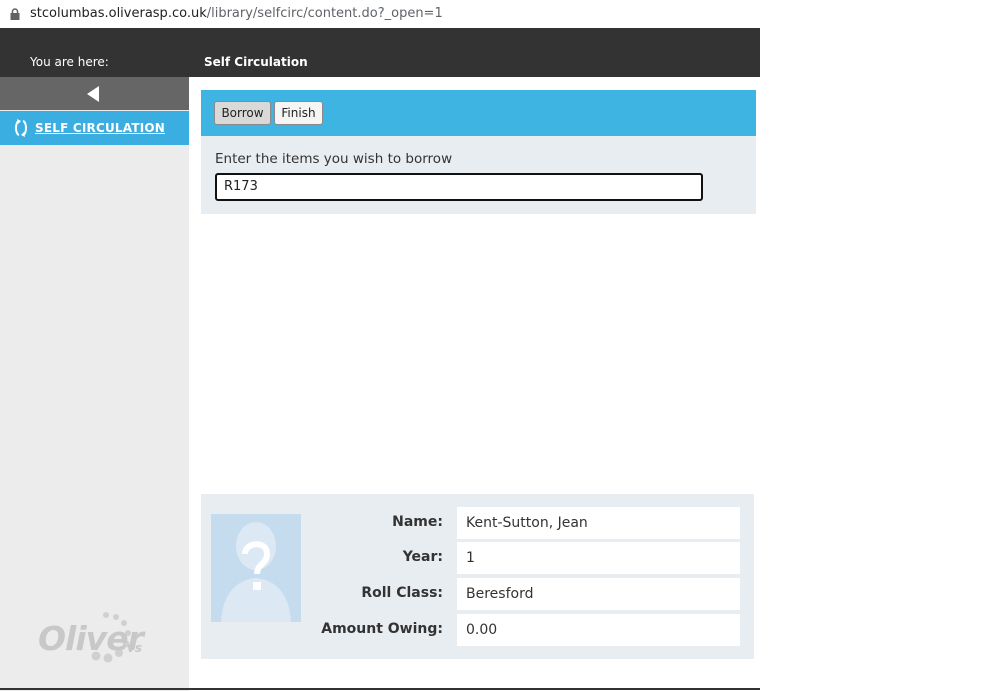  I want to click on sidebar-collapse-button, so click(94, 93).